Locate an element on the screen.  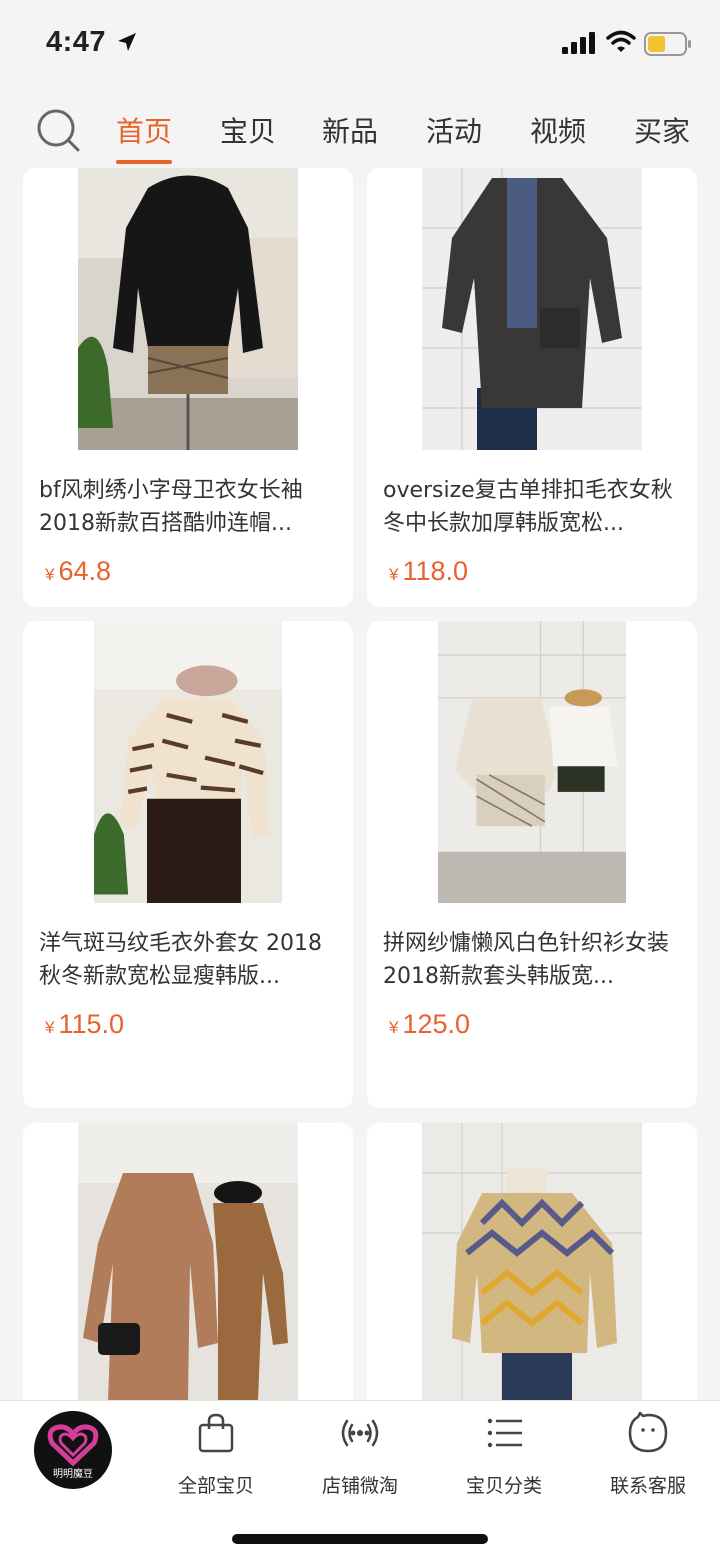
product-card: 洋气斑马纹毛衣外套女 2018秋冬新款宽松显瘦韩版... ¥115.0 is located at coordinates (188, 864).